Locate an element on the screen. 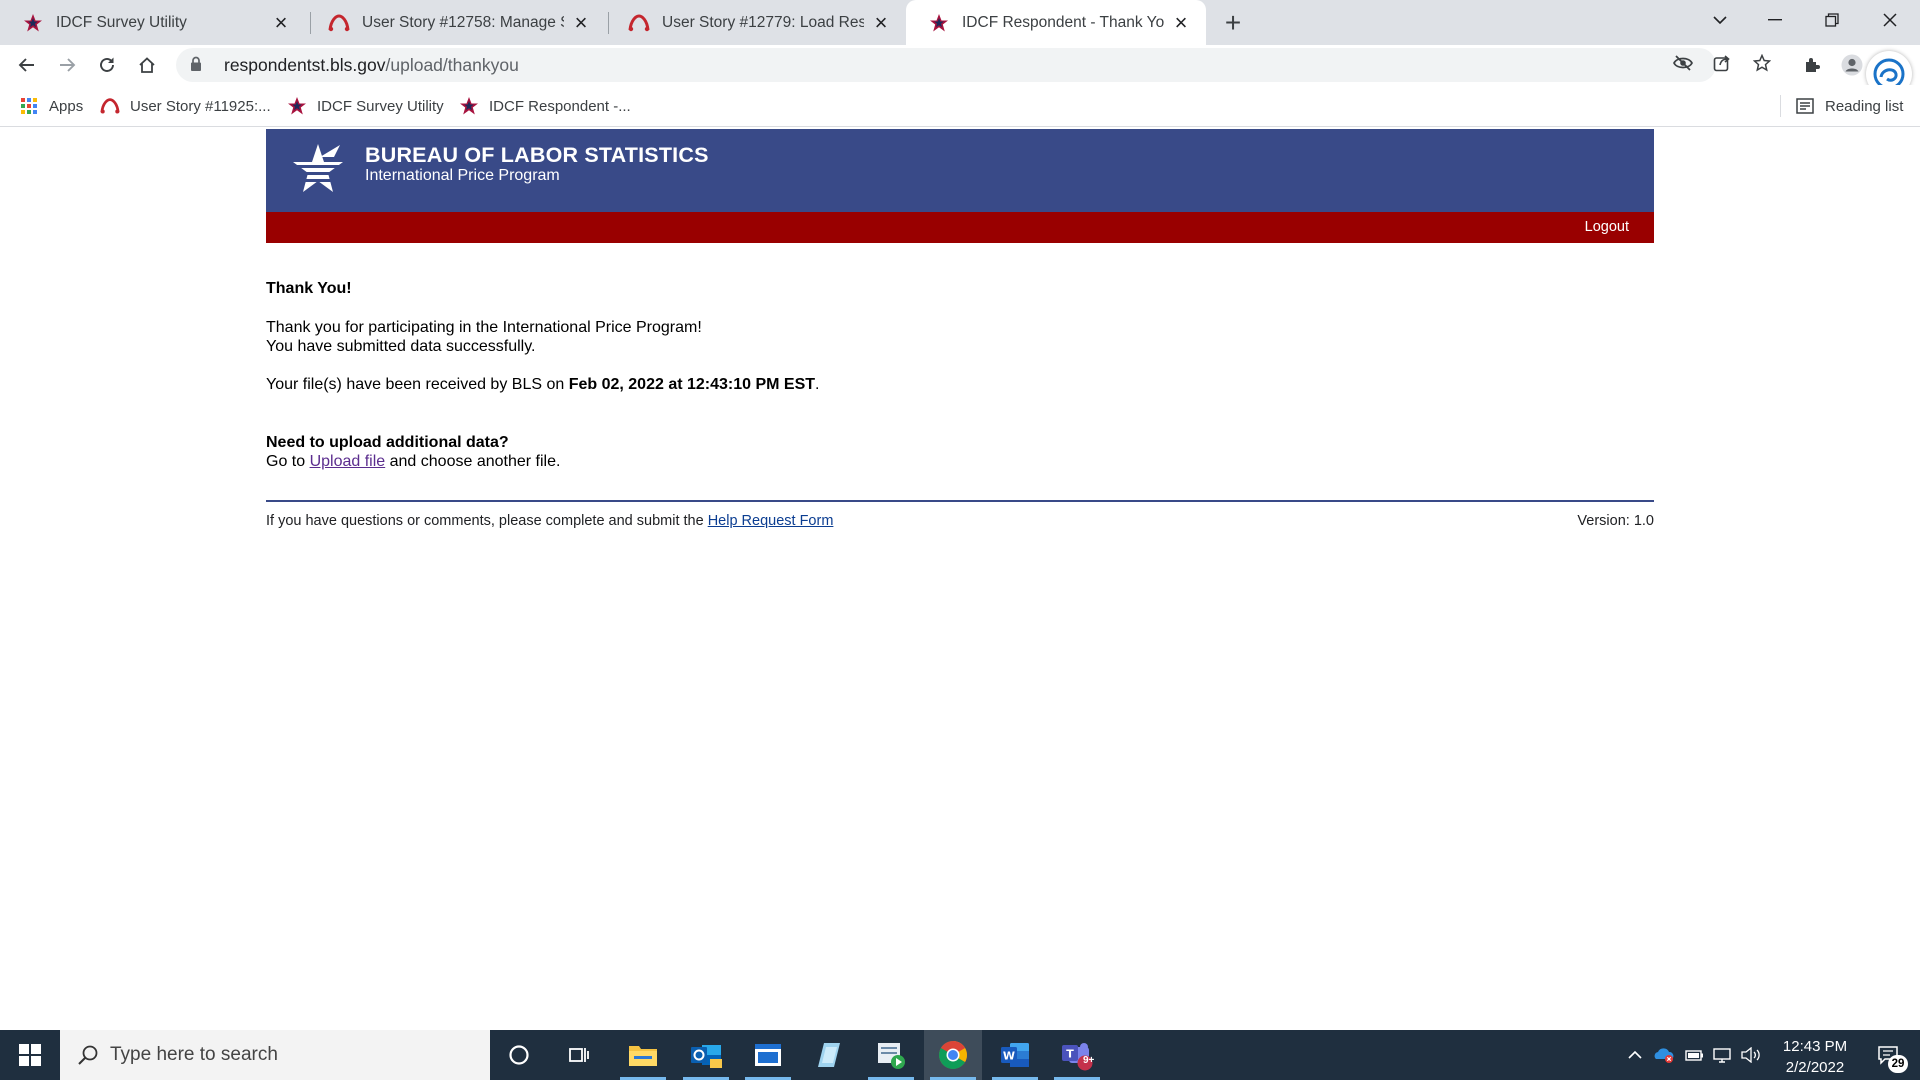 The height and width of the screenshot is (1080, 1920). lock-icon is located at coordinates (198, 65).